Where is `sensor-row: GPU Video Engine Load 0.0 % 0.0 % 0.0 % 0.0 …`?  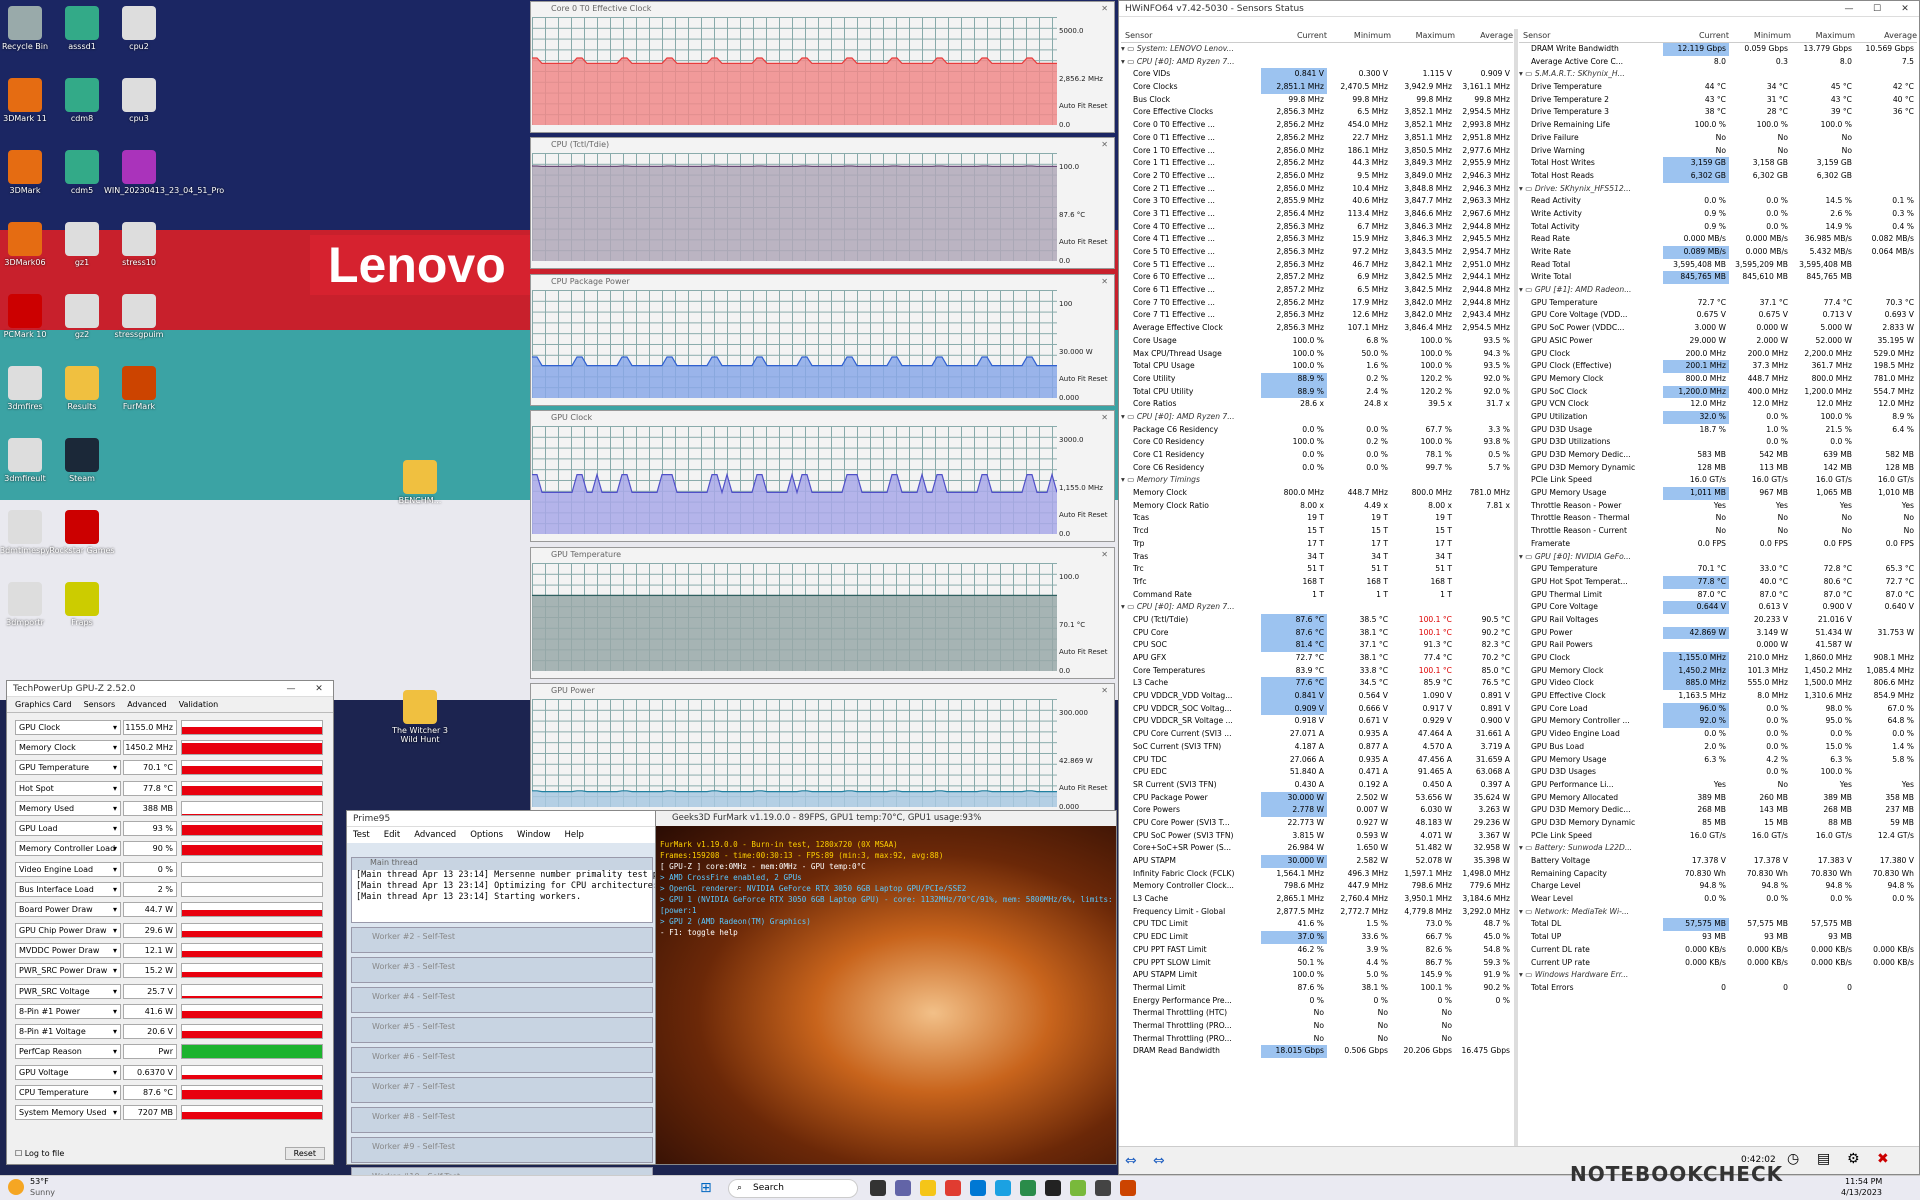
sensor-row: GPU Video Engine Load 0.0 % 0.0 % 0.0 % 0.0 … is located at coordinates (1718, 734).